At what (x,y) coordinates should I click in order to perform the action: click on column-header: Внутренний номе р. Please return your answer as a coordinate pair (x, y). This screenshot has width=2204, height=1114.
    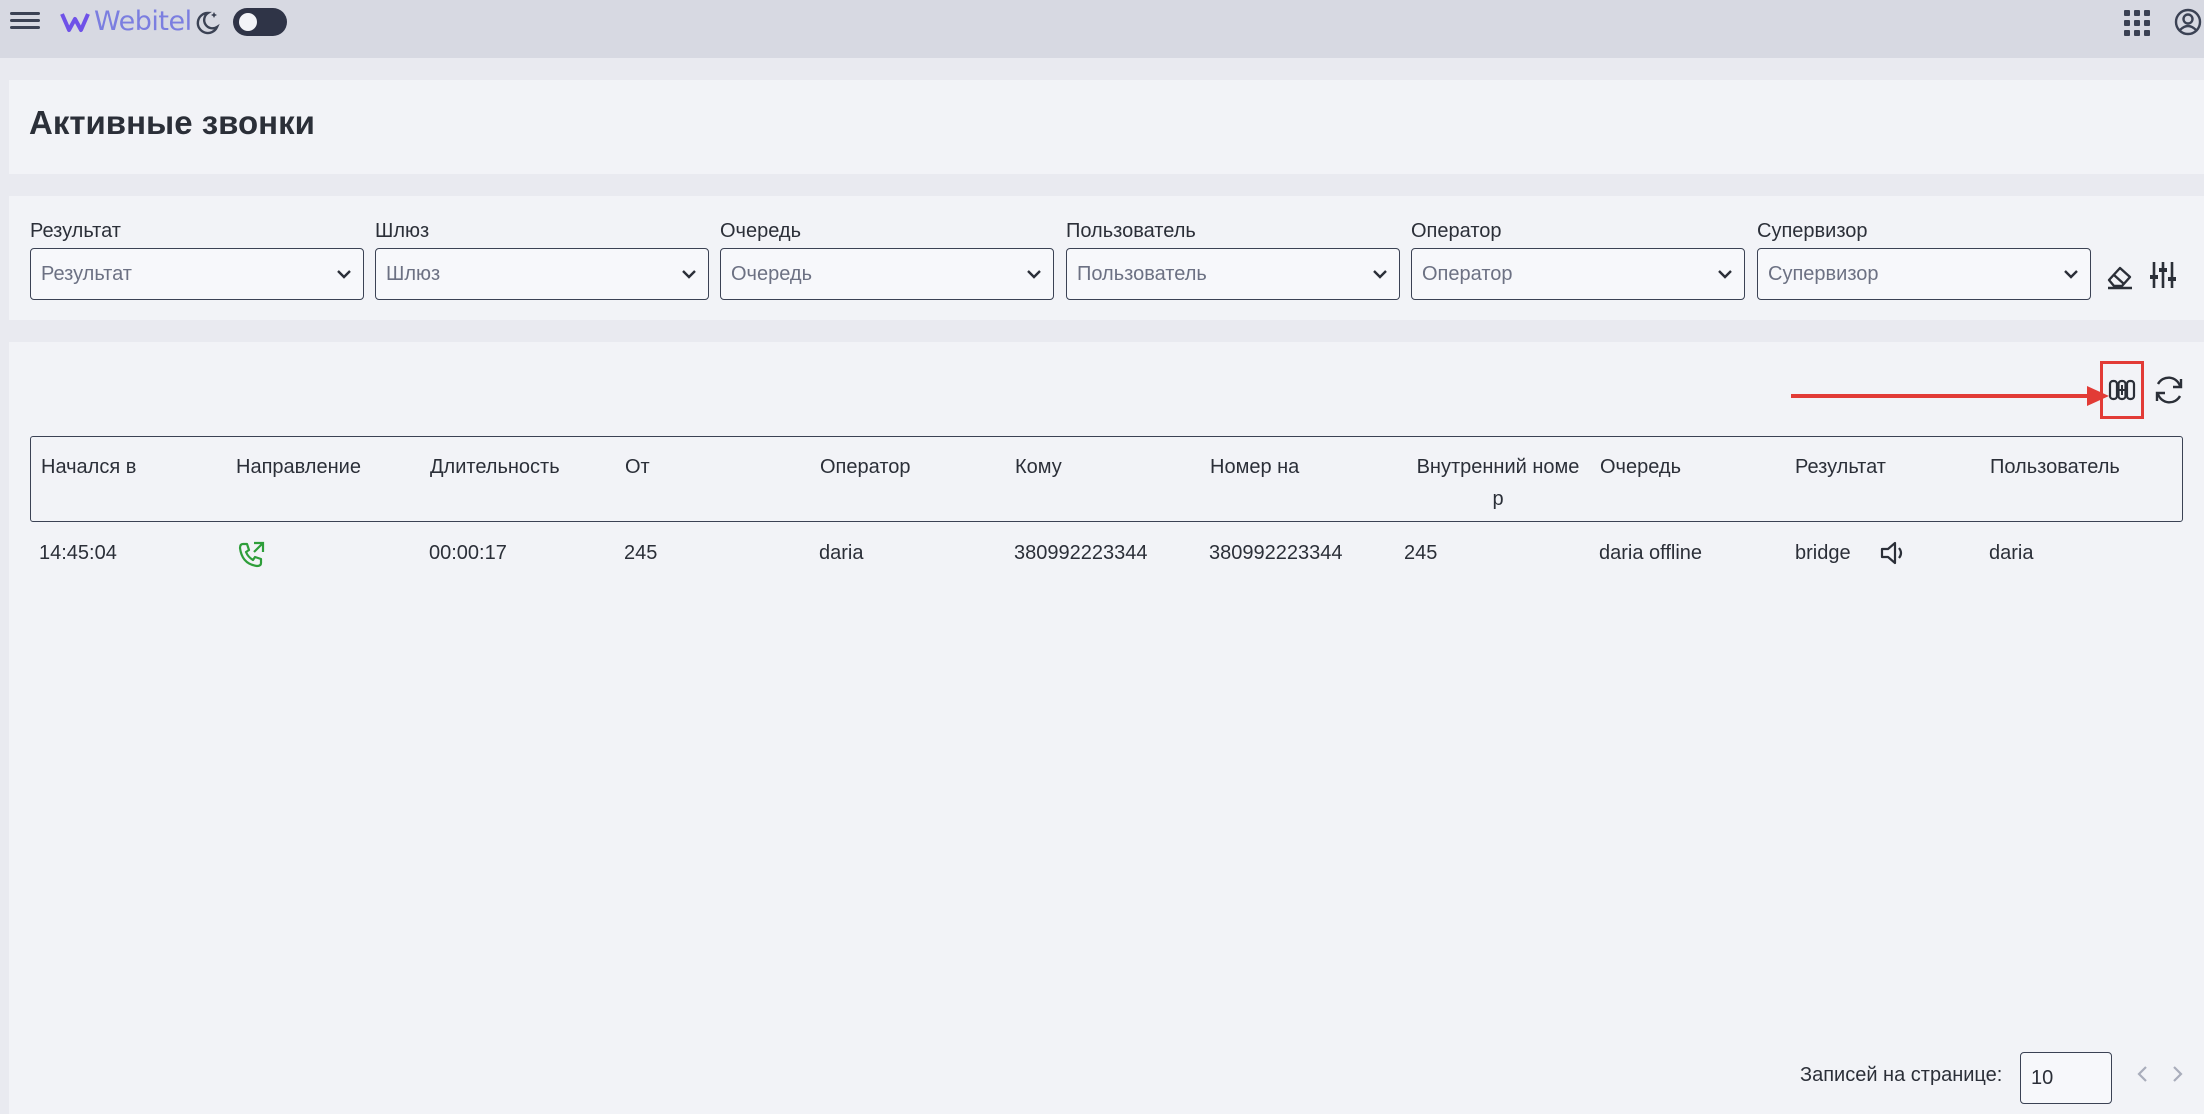
    Looking at the image, I should click on (1498, 483).